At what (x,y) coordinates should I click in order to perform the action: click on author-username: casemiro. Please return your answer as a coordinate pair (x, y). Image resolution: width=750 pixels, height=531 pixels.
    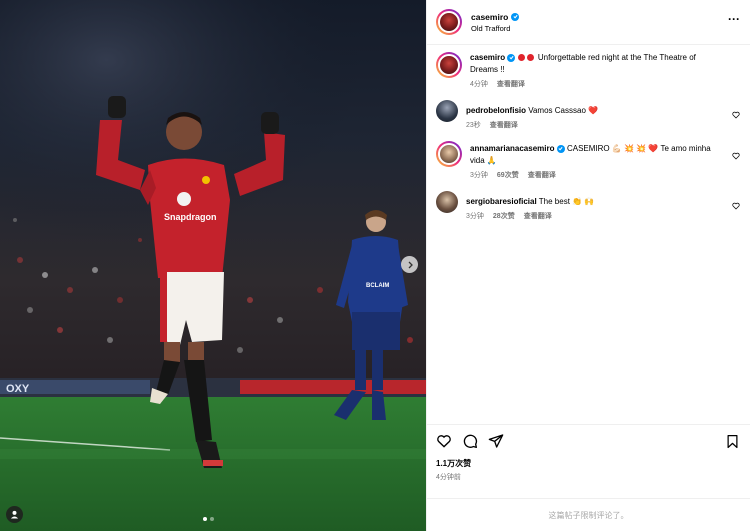
    Looking at the image, I should click on (599, 17).